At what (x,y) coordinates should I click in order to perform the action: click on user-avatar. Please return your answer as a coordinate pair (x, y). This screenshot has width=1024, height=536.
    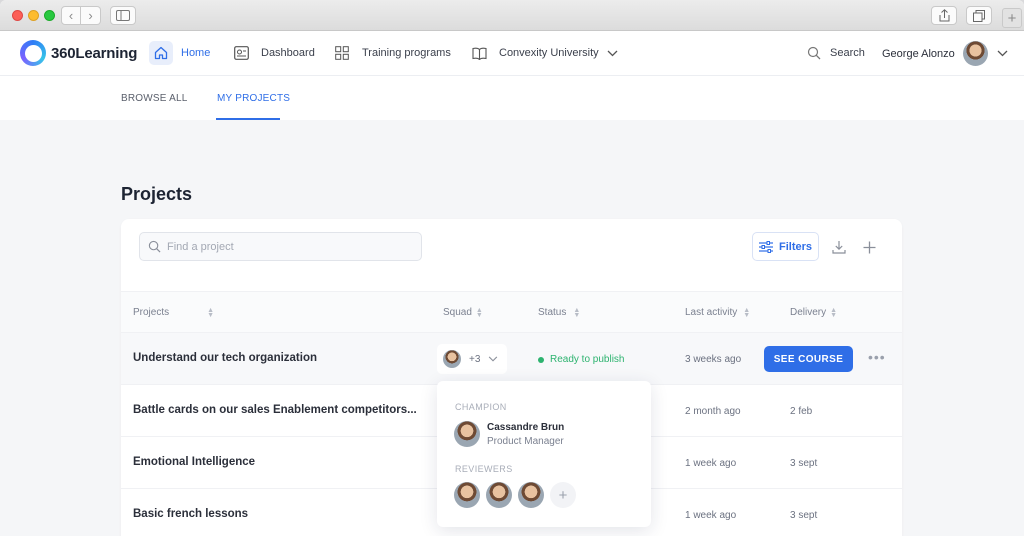
    Looking at the image, I should click on (975, 53).